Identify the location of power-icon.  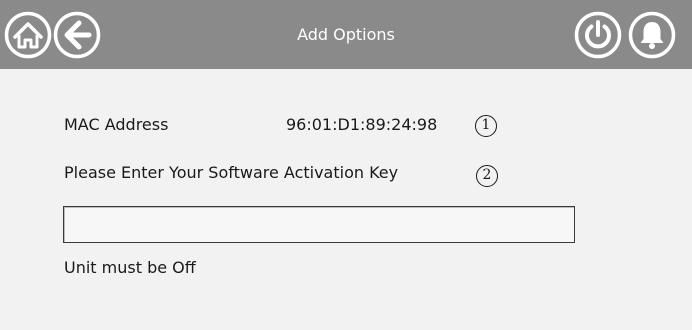
(598, 35).